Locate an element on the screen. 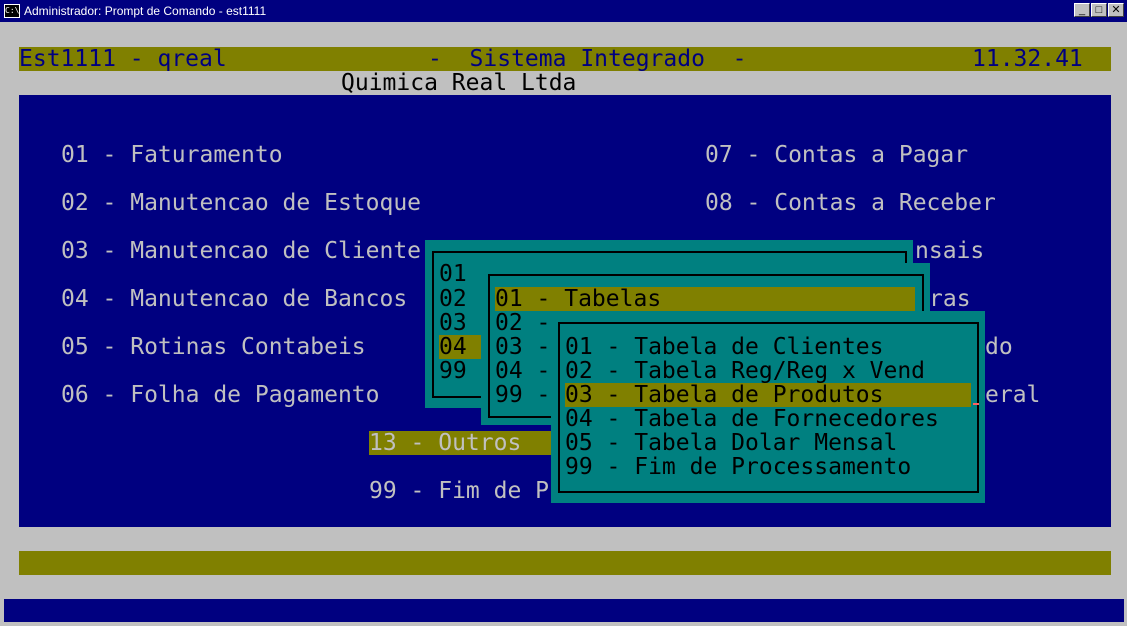  cursor-mark is located at coordinates (976, 404).